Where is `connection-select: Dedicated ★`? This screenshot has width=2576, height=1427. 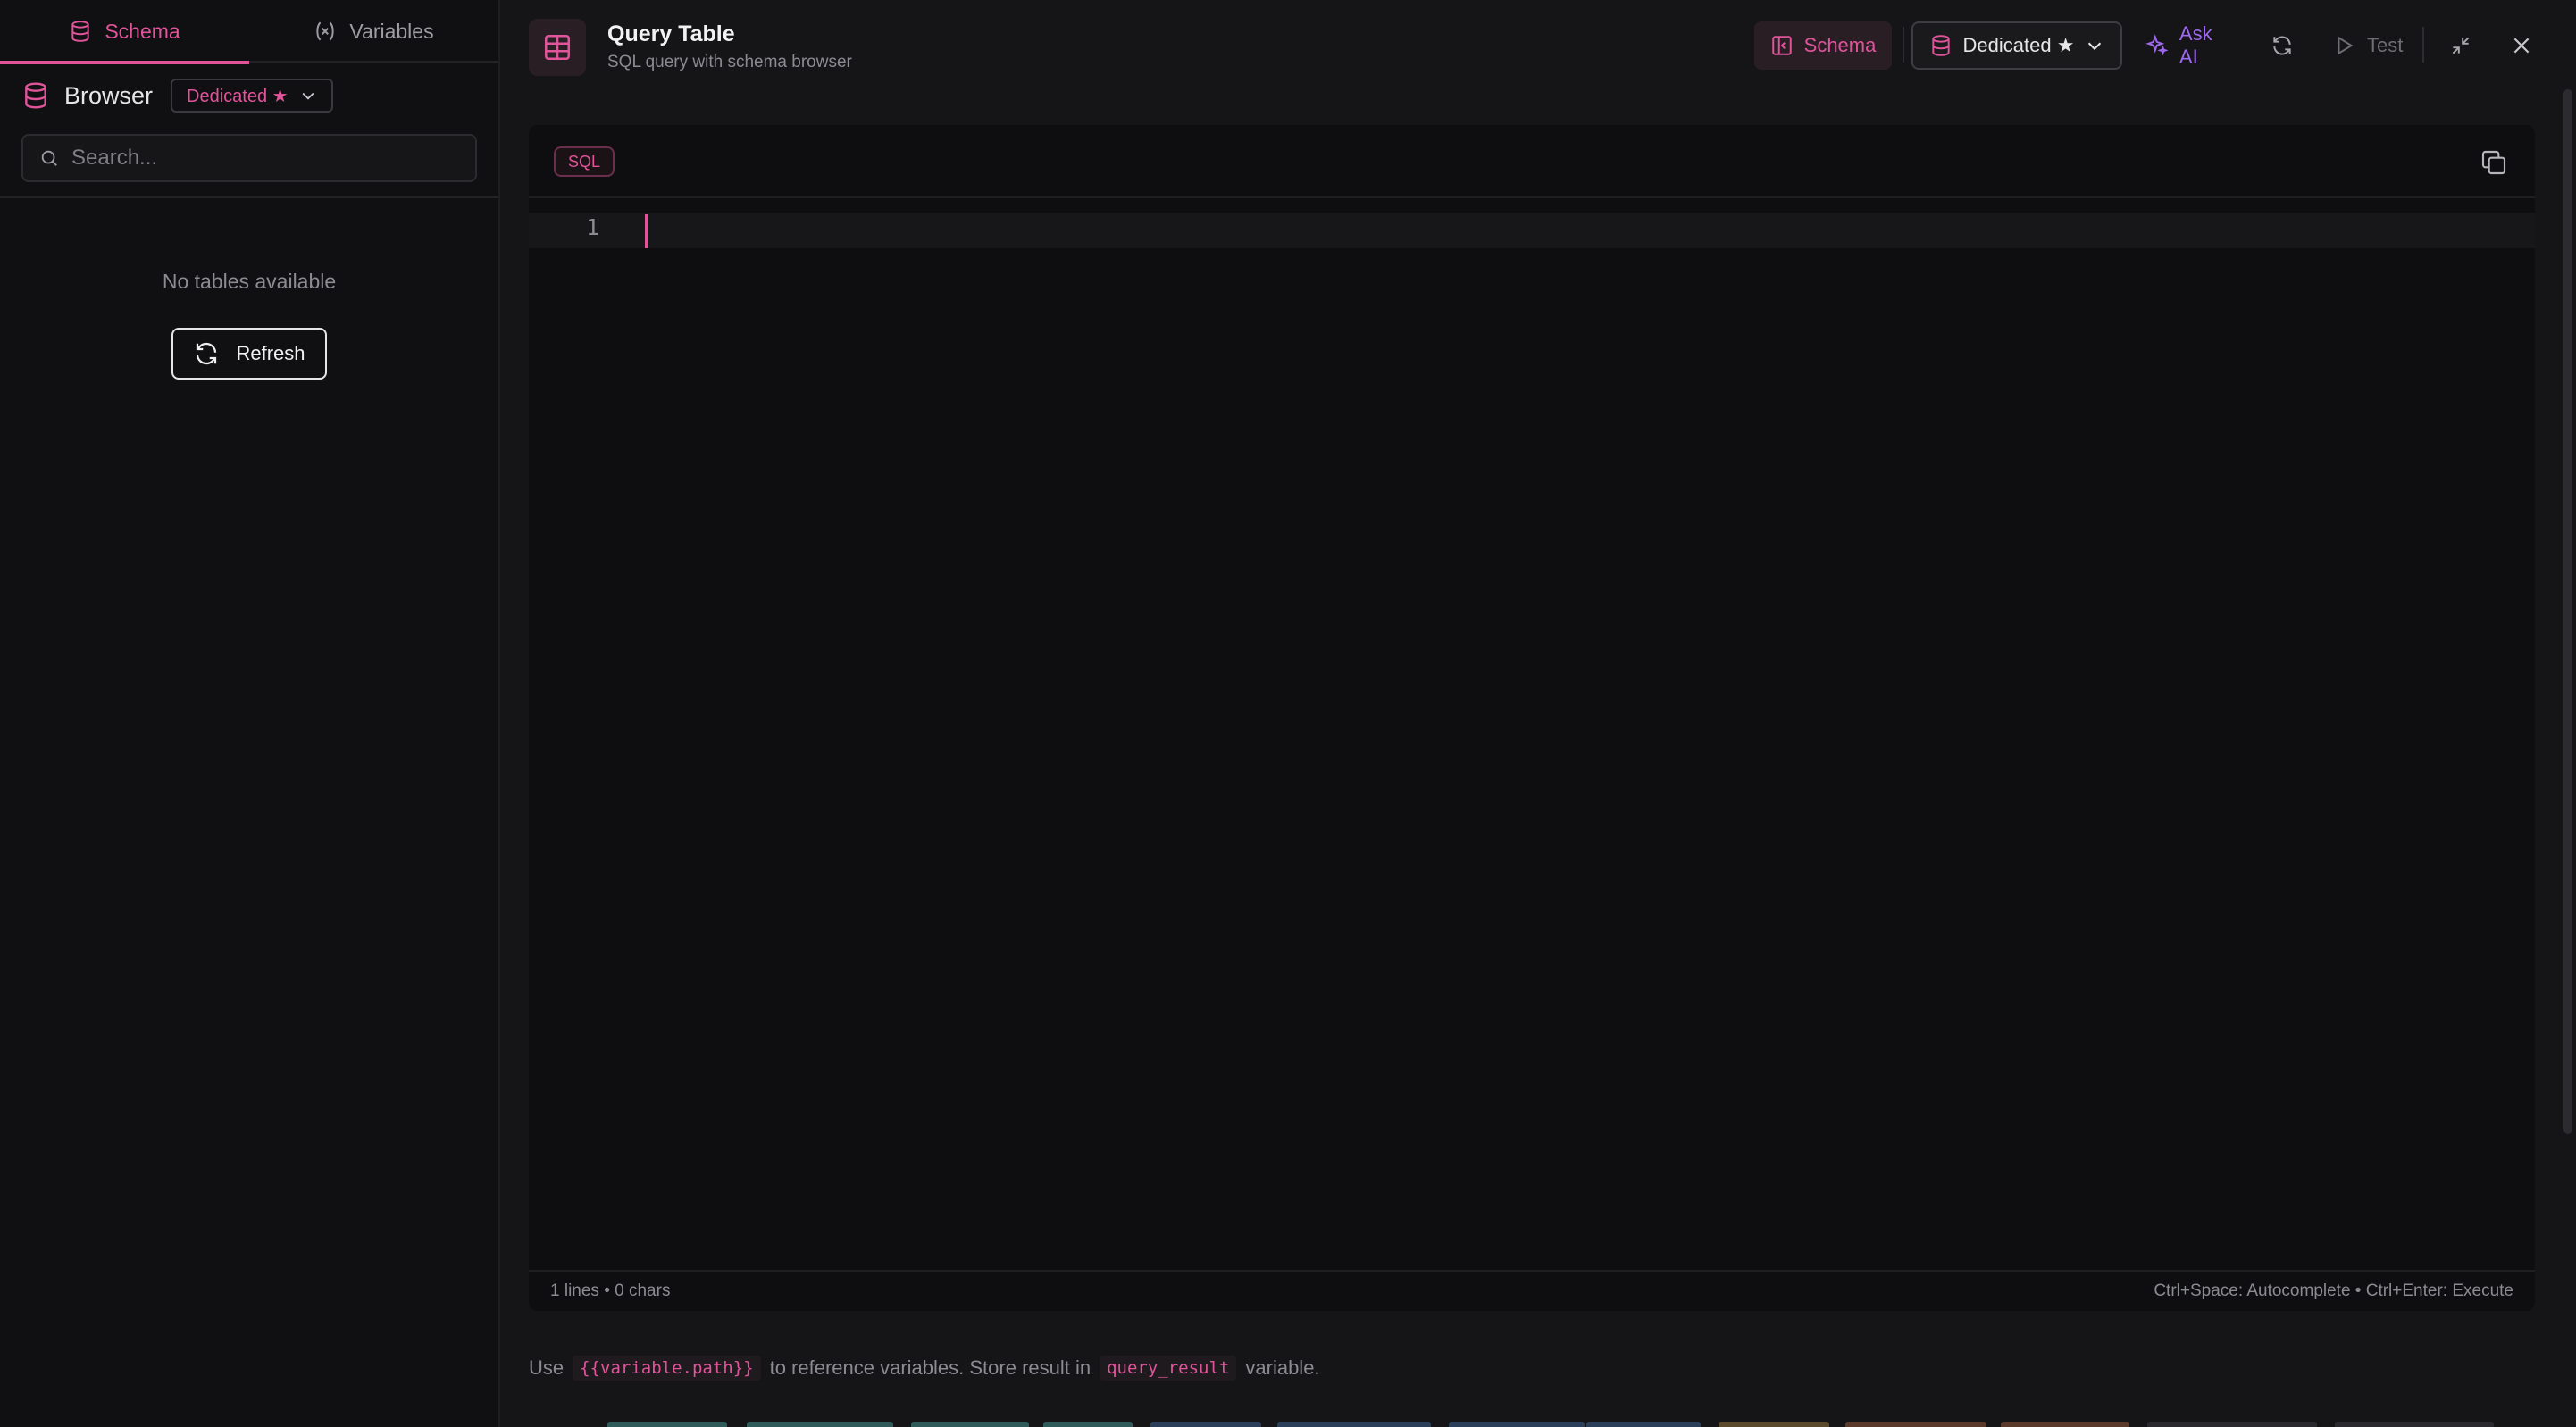 connection-select: Dedicated ★ is located at coordinates (2017, 45).